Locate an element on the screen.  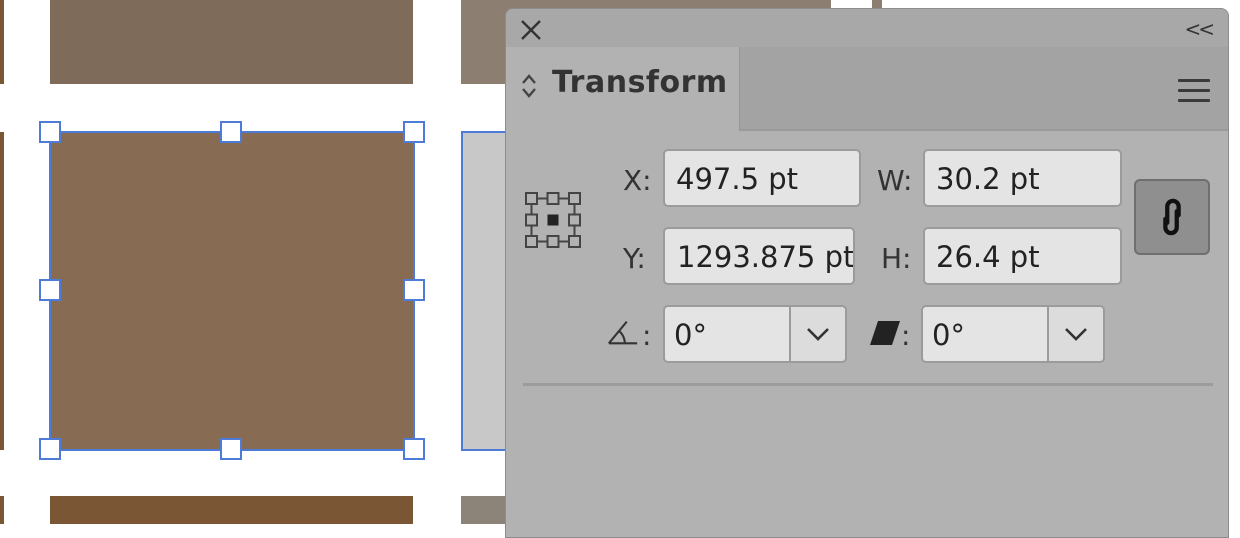
panel-divider is located at coordinates (868, 384).